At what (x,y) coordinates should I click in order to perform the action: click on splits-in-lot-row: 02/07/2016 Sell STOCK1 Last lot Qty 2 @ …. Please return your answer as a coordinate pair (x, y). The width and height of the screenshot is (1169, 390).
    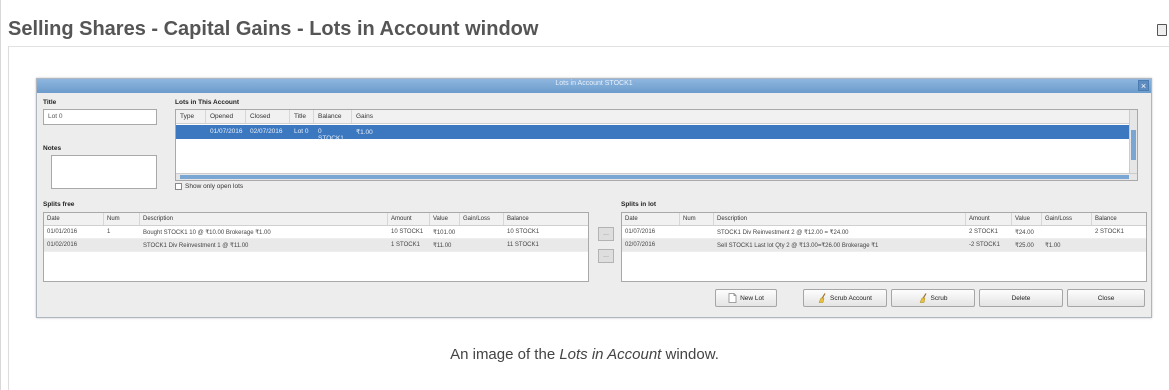
    Looking at the image, I should click on (884, 245).